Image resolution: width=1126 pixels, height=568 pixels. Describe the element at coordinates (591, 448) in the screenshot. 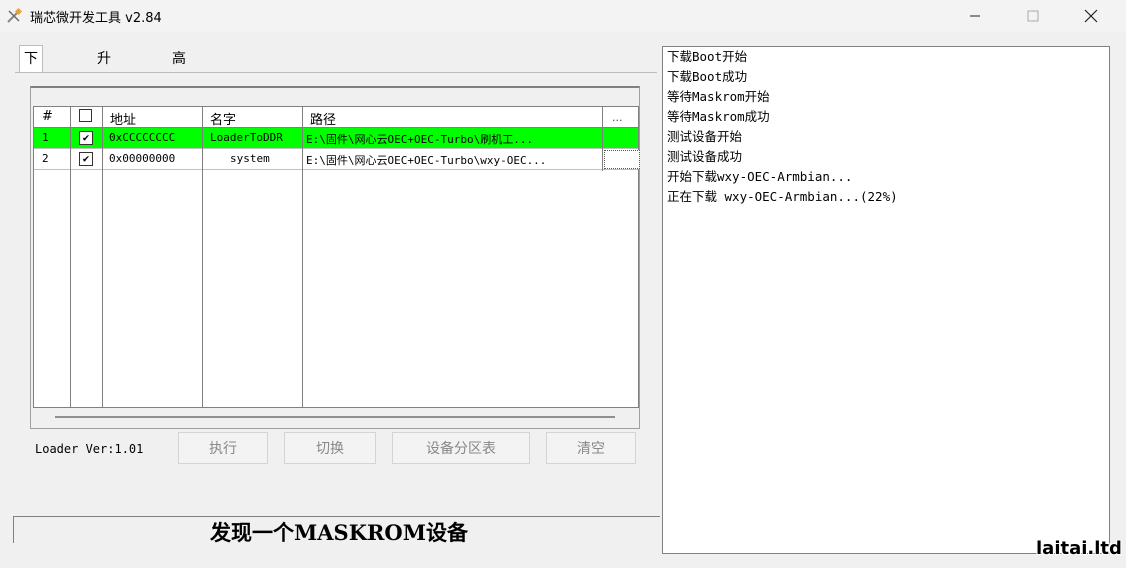

I see `clear-button: 清空` at that location.